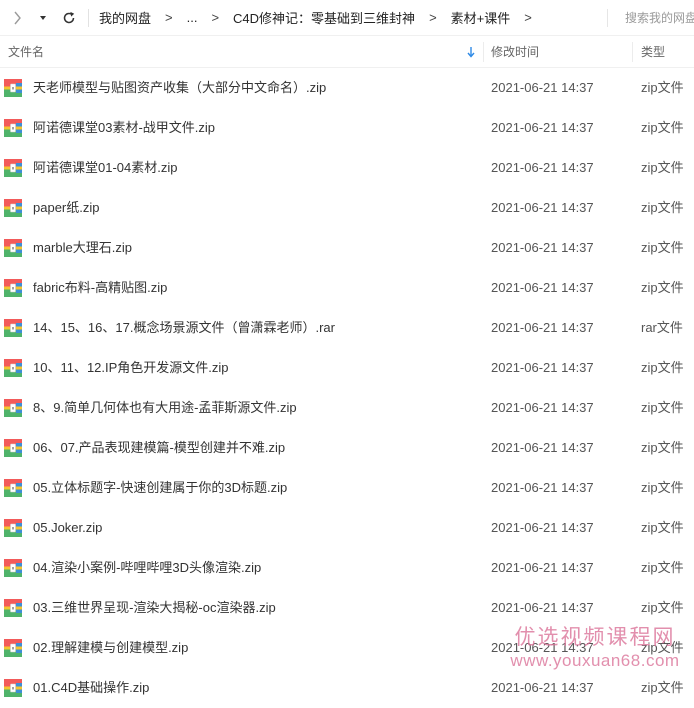 The width and height of the screenshot is (694, 708). Describe the element at coordinates (26, 52) in the screenshot. I see `column-header-name: 文件名` at that location.